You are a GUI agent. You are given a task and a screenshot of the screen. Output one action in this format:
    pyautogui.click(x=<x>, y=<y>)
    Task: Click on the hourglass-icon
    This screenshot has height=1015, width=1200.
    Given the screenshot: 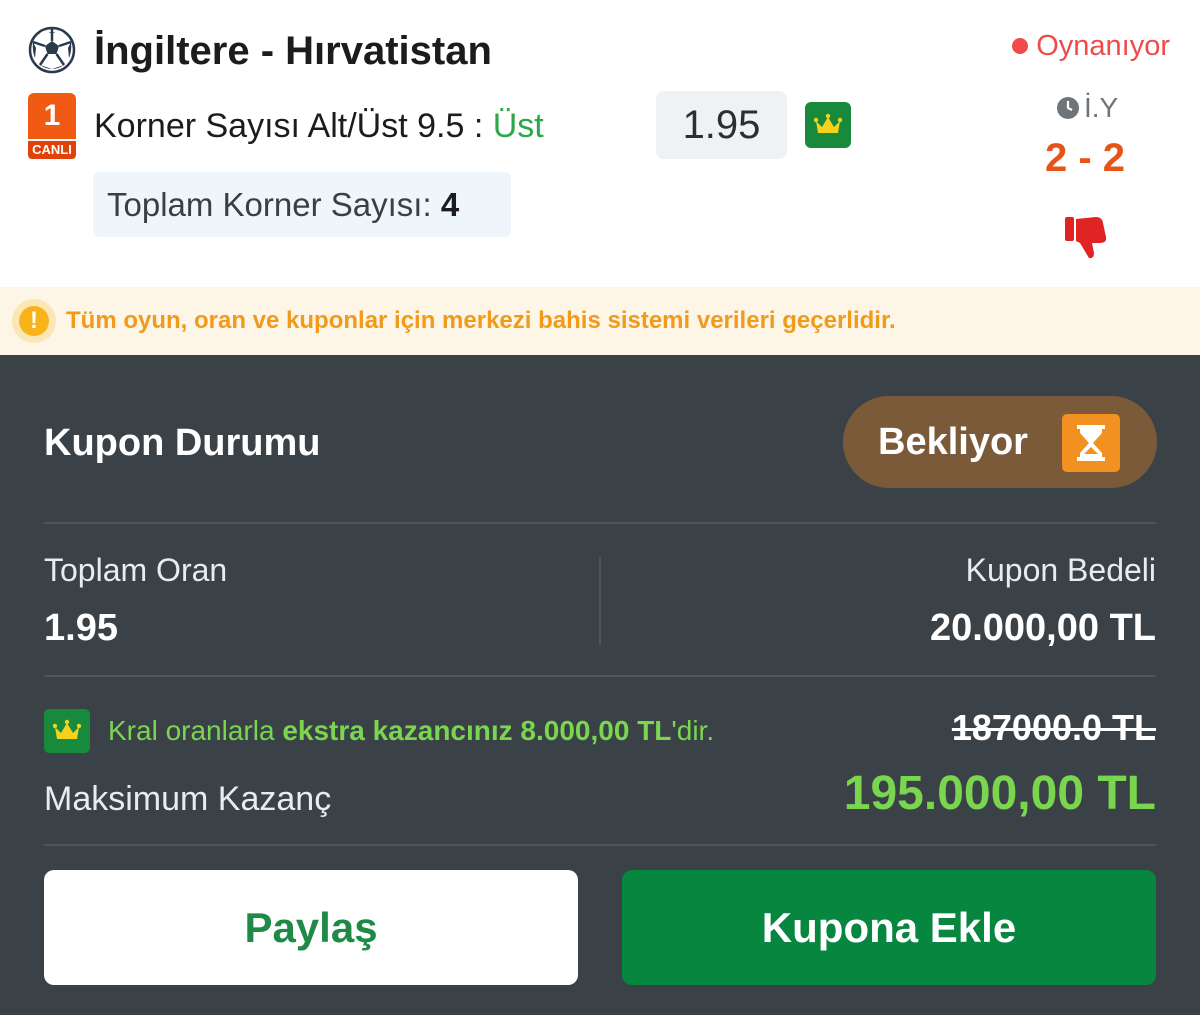 What is the action you would take?
    pyautogui.click(x=1091, y=443)
    